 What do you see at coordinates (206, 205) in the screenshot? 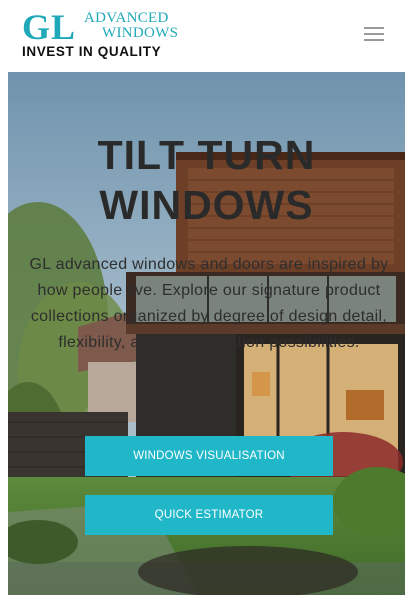
I see `hero-title-line-2: WINDOWS` at bounding box center [206, 205].